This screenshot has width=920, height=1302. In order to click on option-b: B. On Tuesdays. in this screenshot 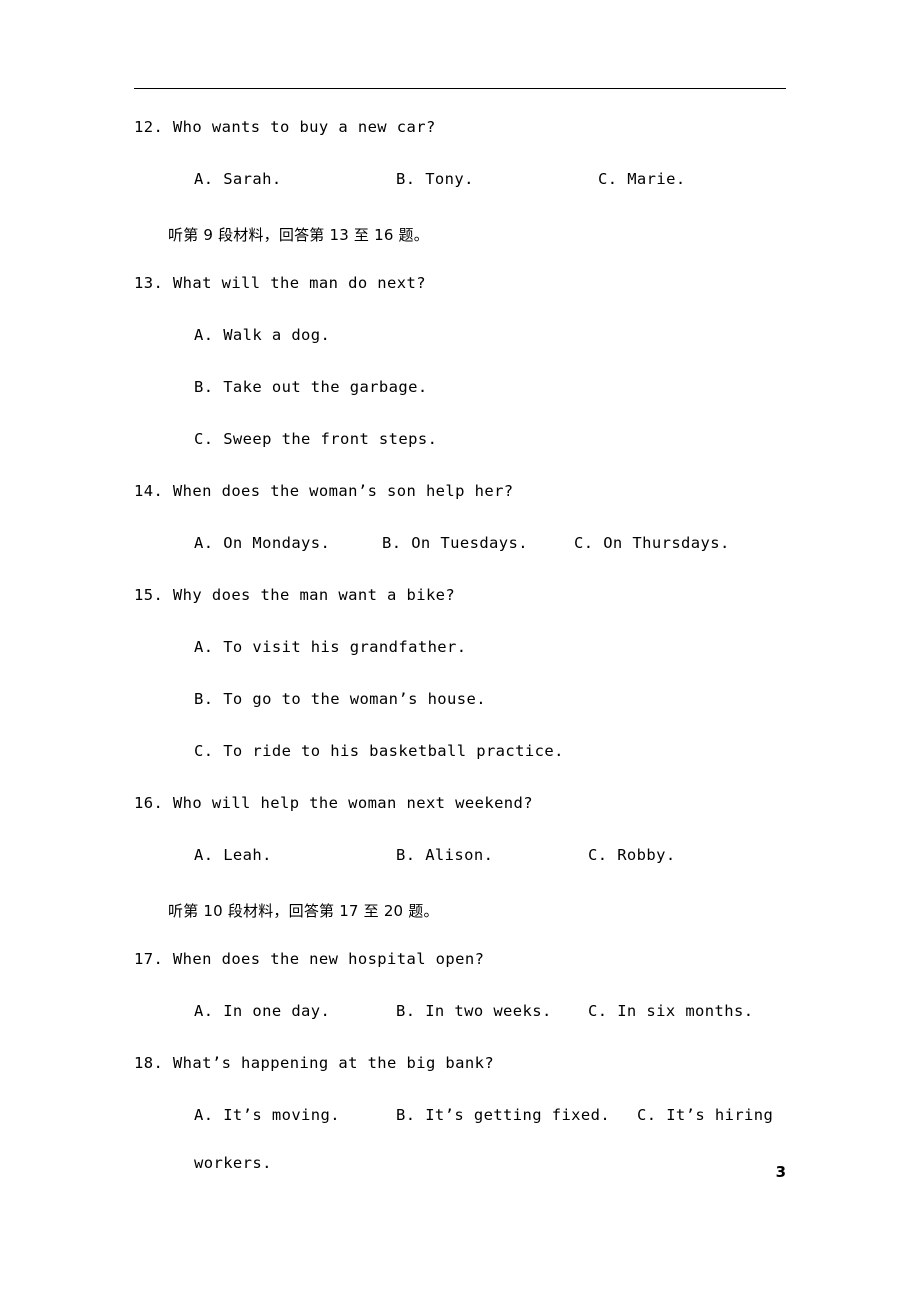, I will do `click(455, 543)`.